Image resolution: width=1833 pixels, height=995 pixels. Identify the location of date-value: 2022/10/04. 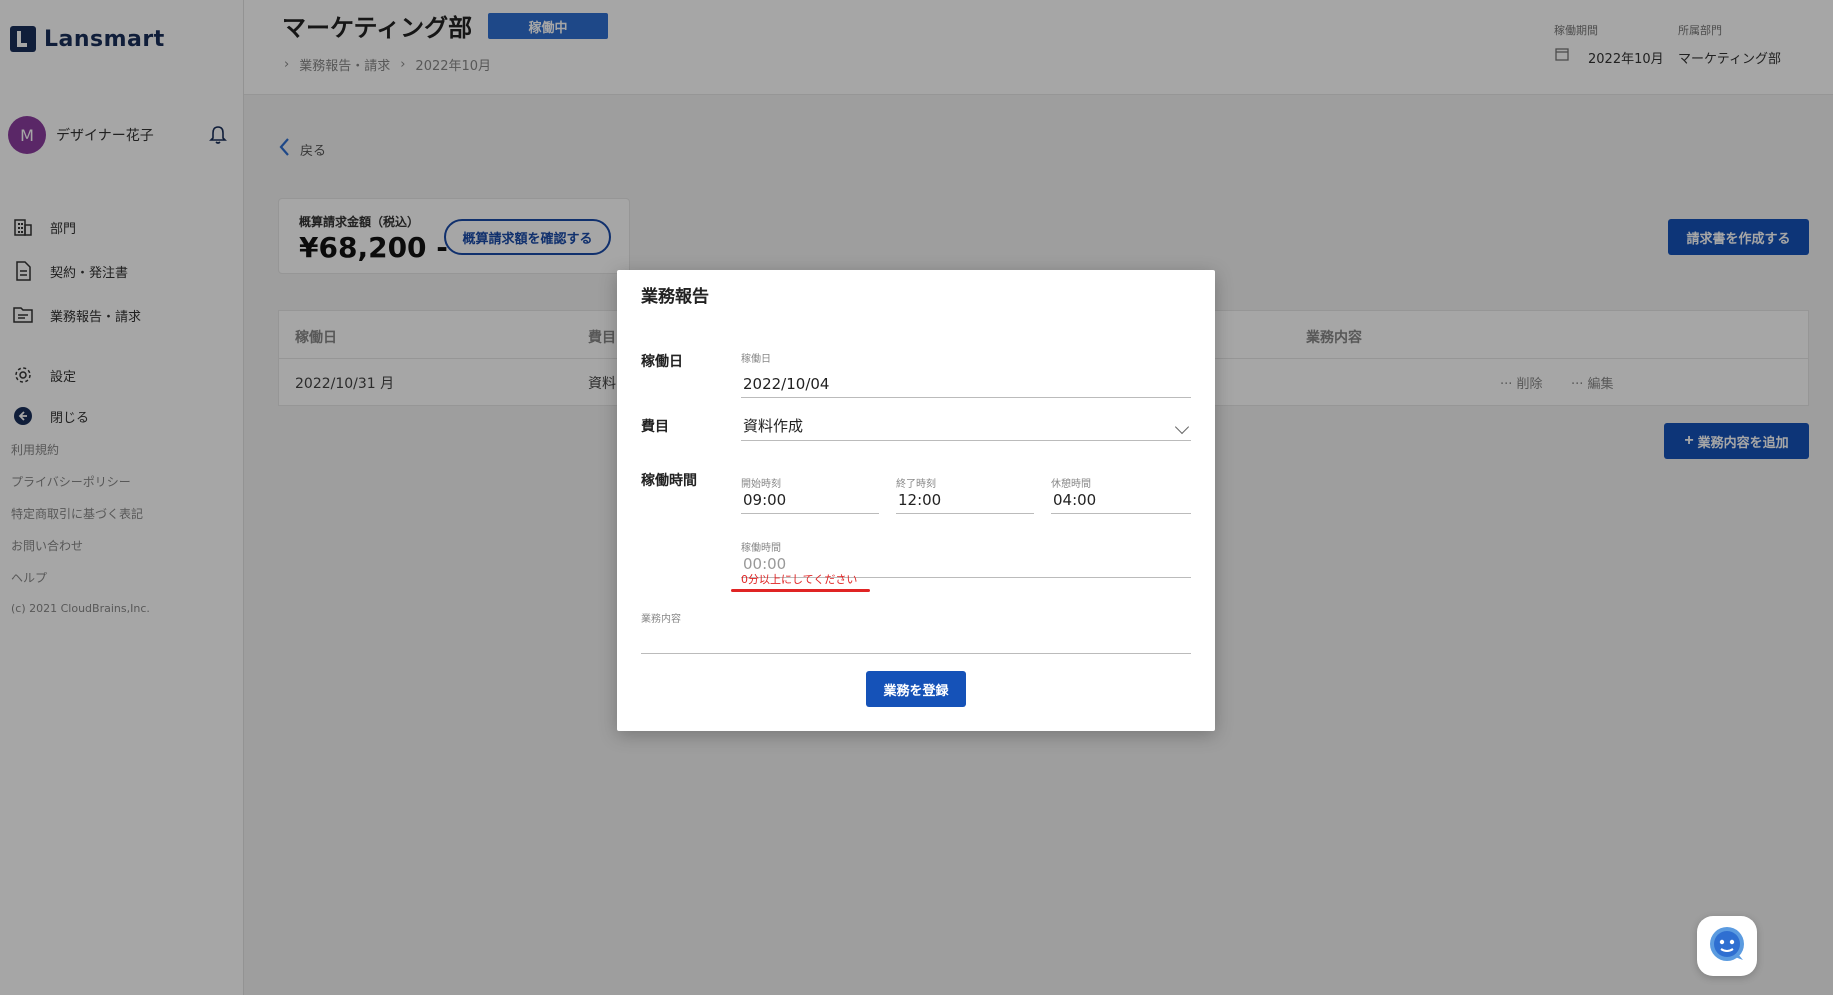
(786, 384).